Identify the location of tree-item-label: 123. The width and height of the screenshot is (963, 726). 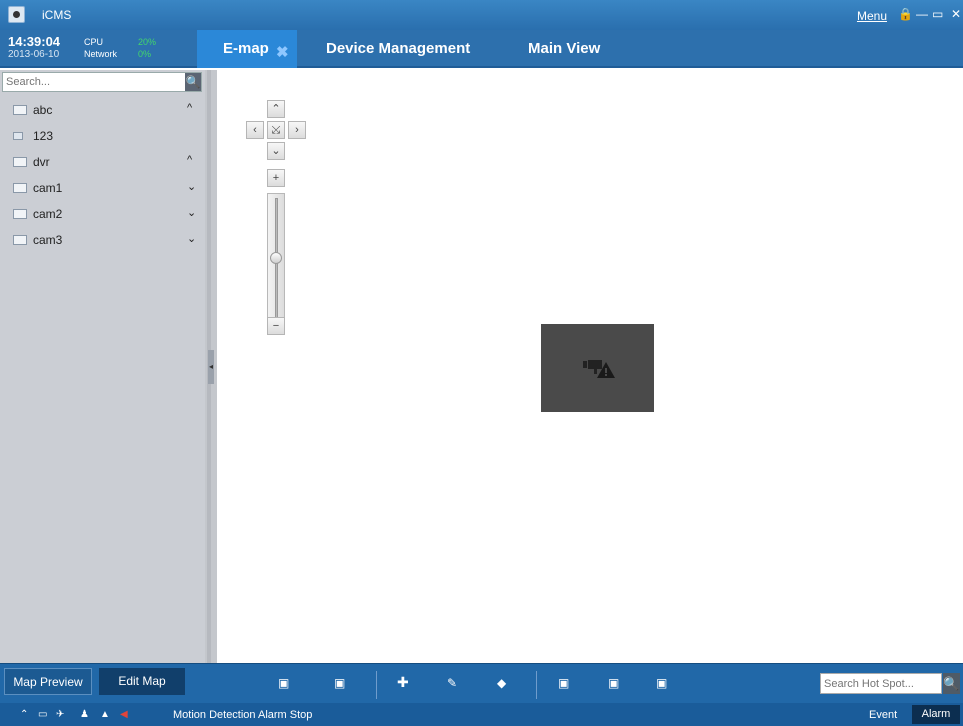
(43, 136).